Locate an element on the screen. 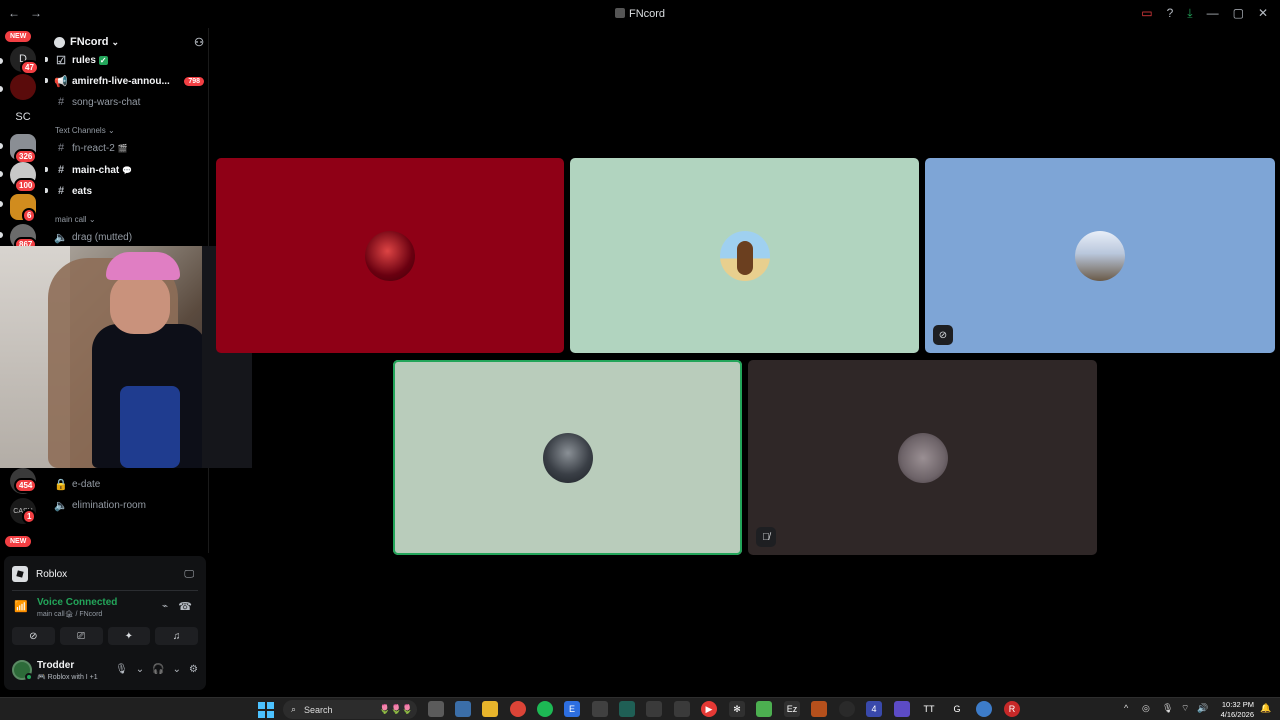 The height and width of the screenshot is (720, 1280). voice-channel-drag: 🔈 drag (mutted) is located at coordinates (129, 237).